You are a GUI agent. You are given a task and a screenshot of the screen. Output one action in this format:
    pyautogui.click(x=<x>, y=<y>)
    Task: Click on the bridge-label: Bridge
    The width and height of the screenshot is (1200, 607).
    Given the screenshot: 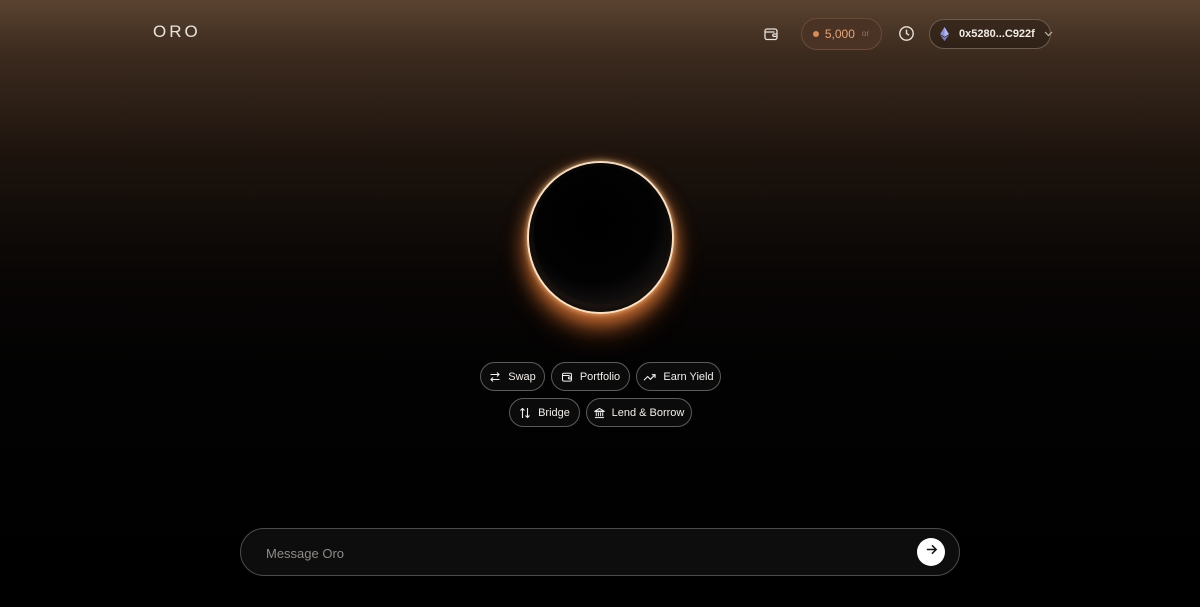 What is the action you would take?
    pyautogui.click(x=554, y=412)
    